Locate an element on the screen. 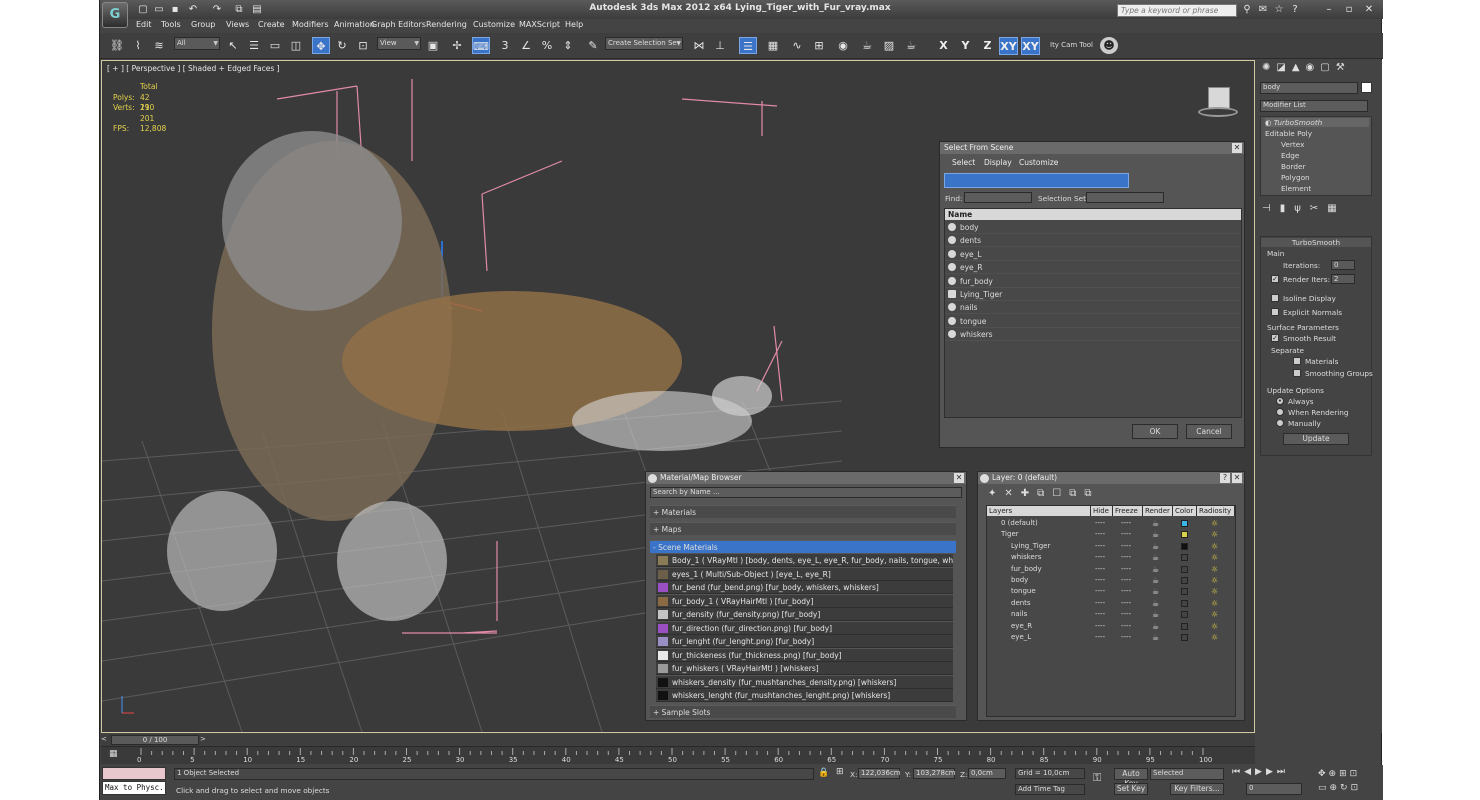 This screenshot has width=1480, height=800. new-icon: ▢ is located at coordinates (143, 9).